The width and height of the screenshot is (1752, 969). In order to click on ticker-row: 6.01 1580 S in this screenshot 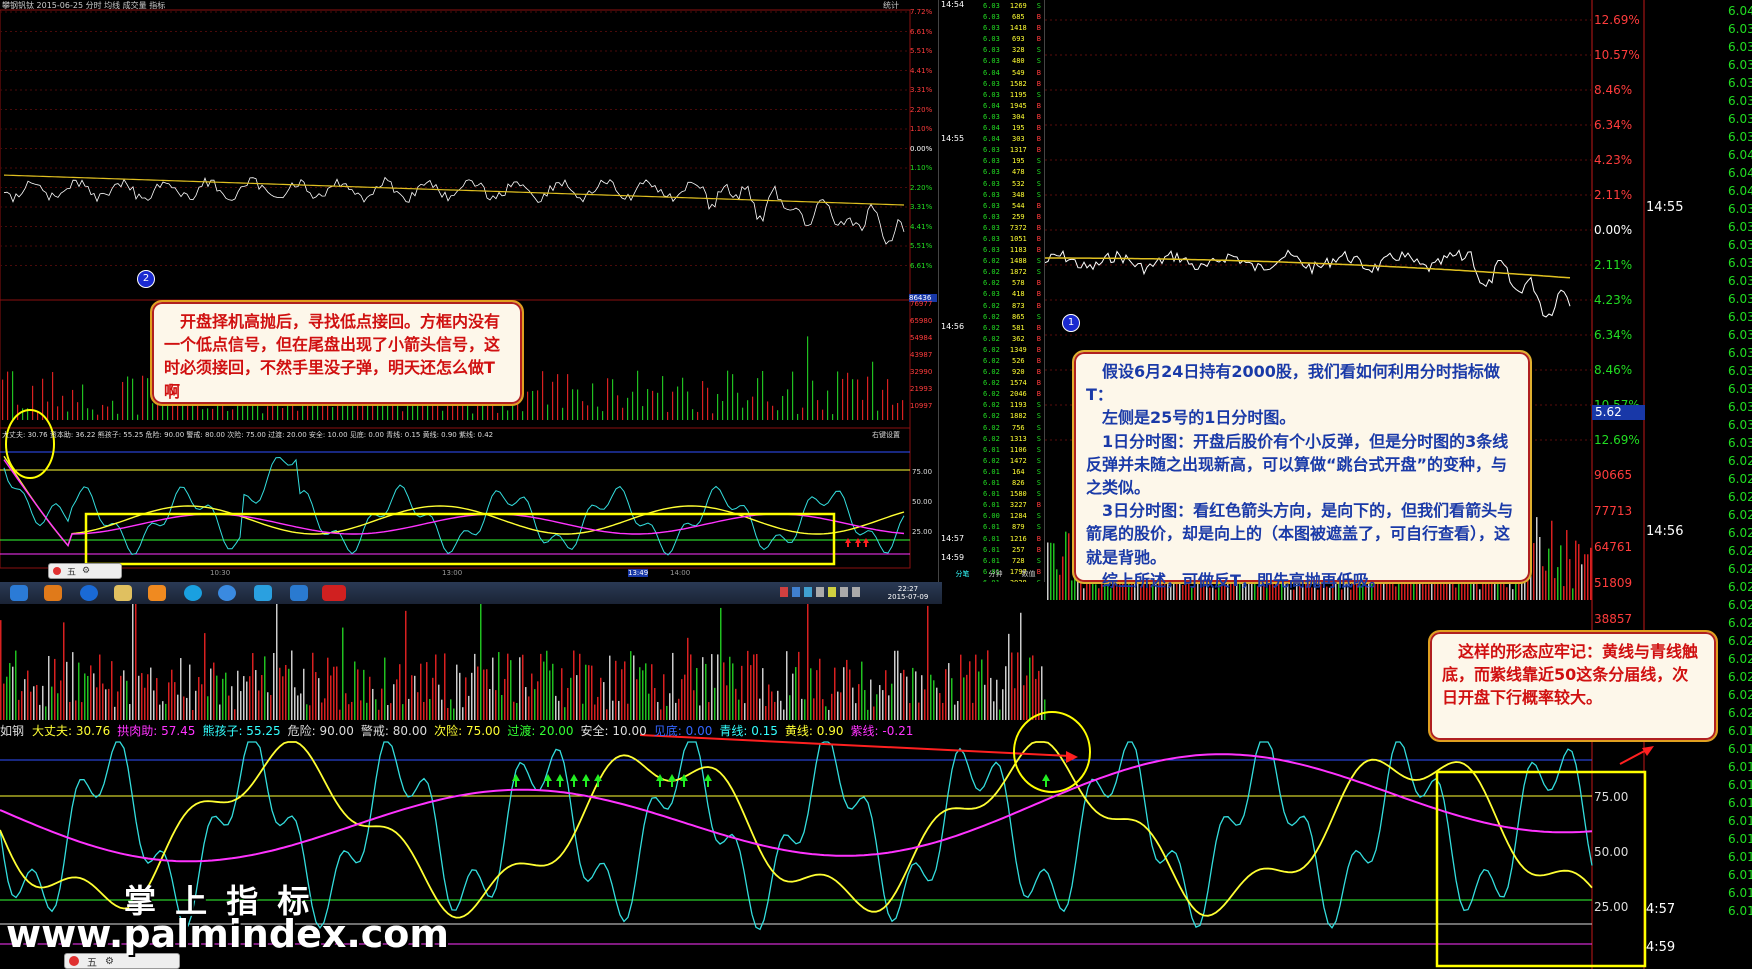, I will do `click(1012, 495)`.